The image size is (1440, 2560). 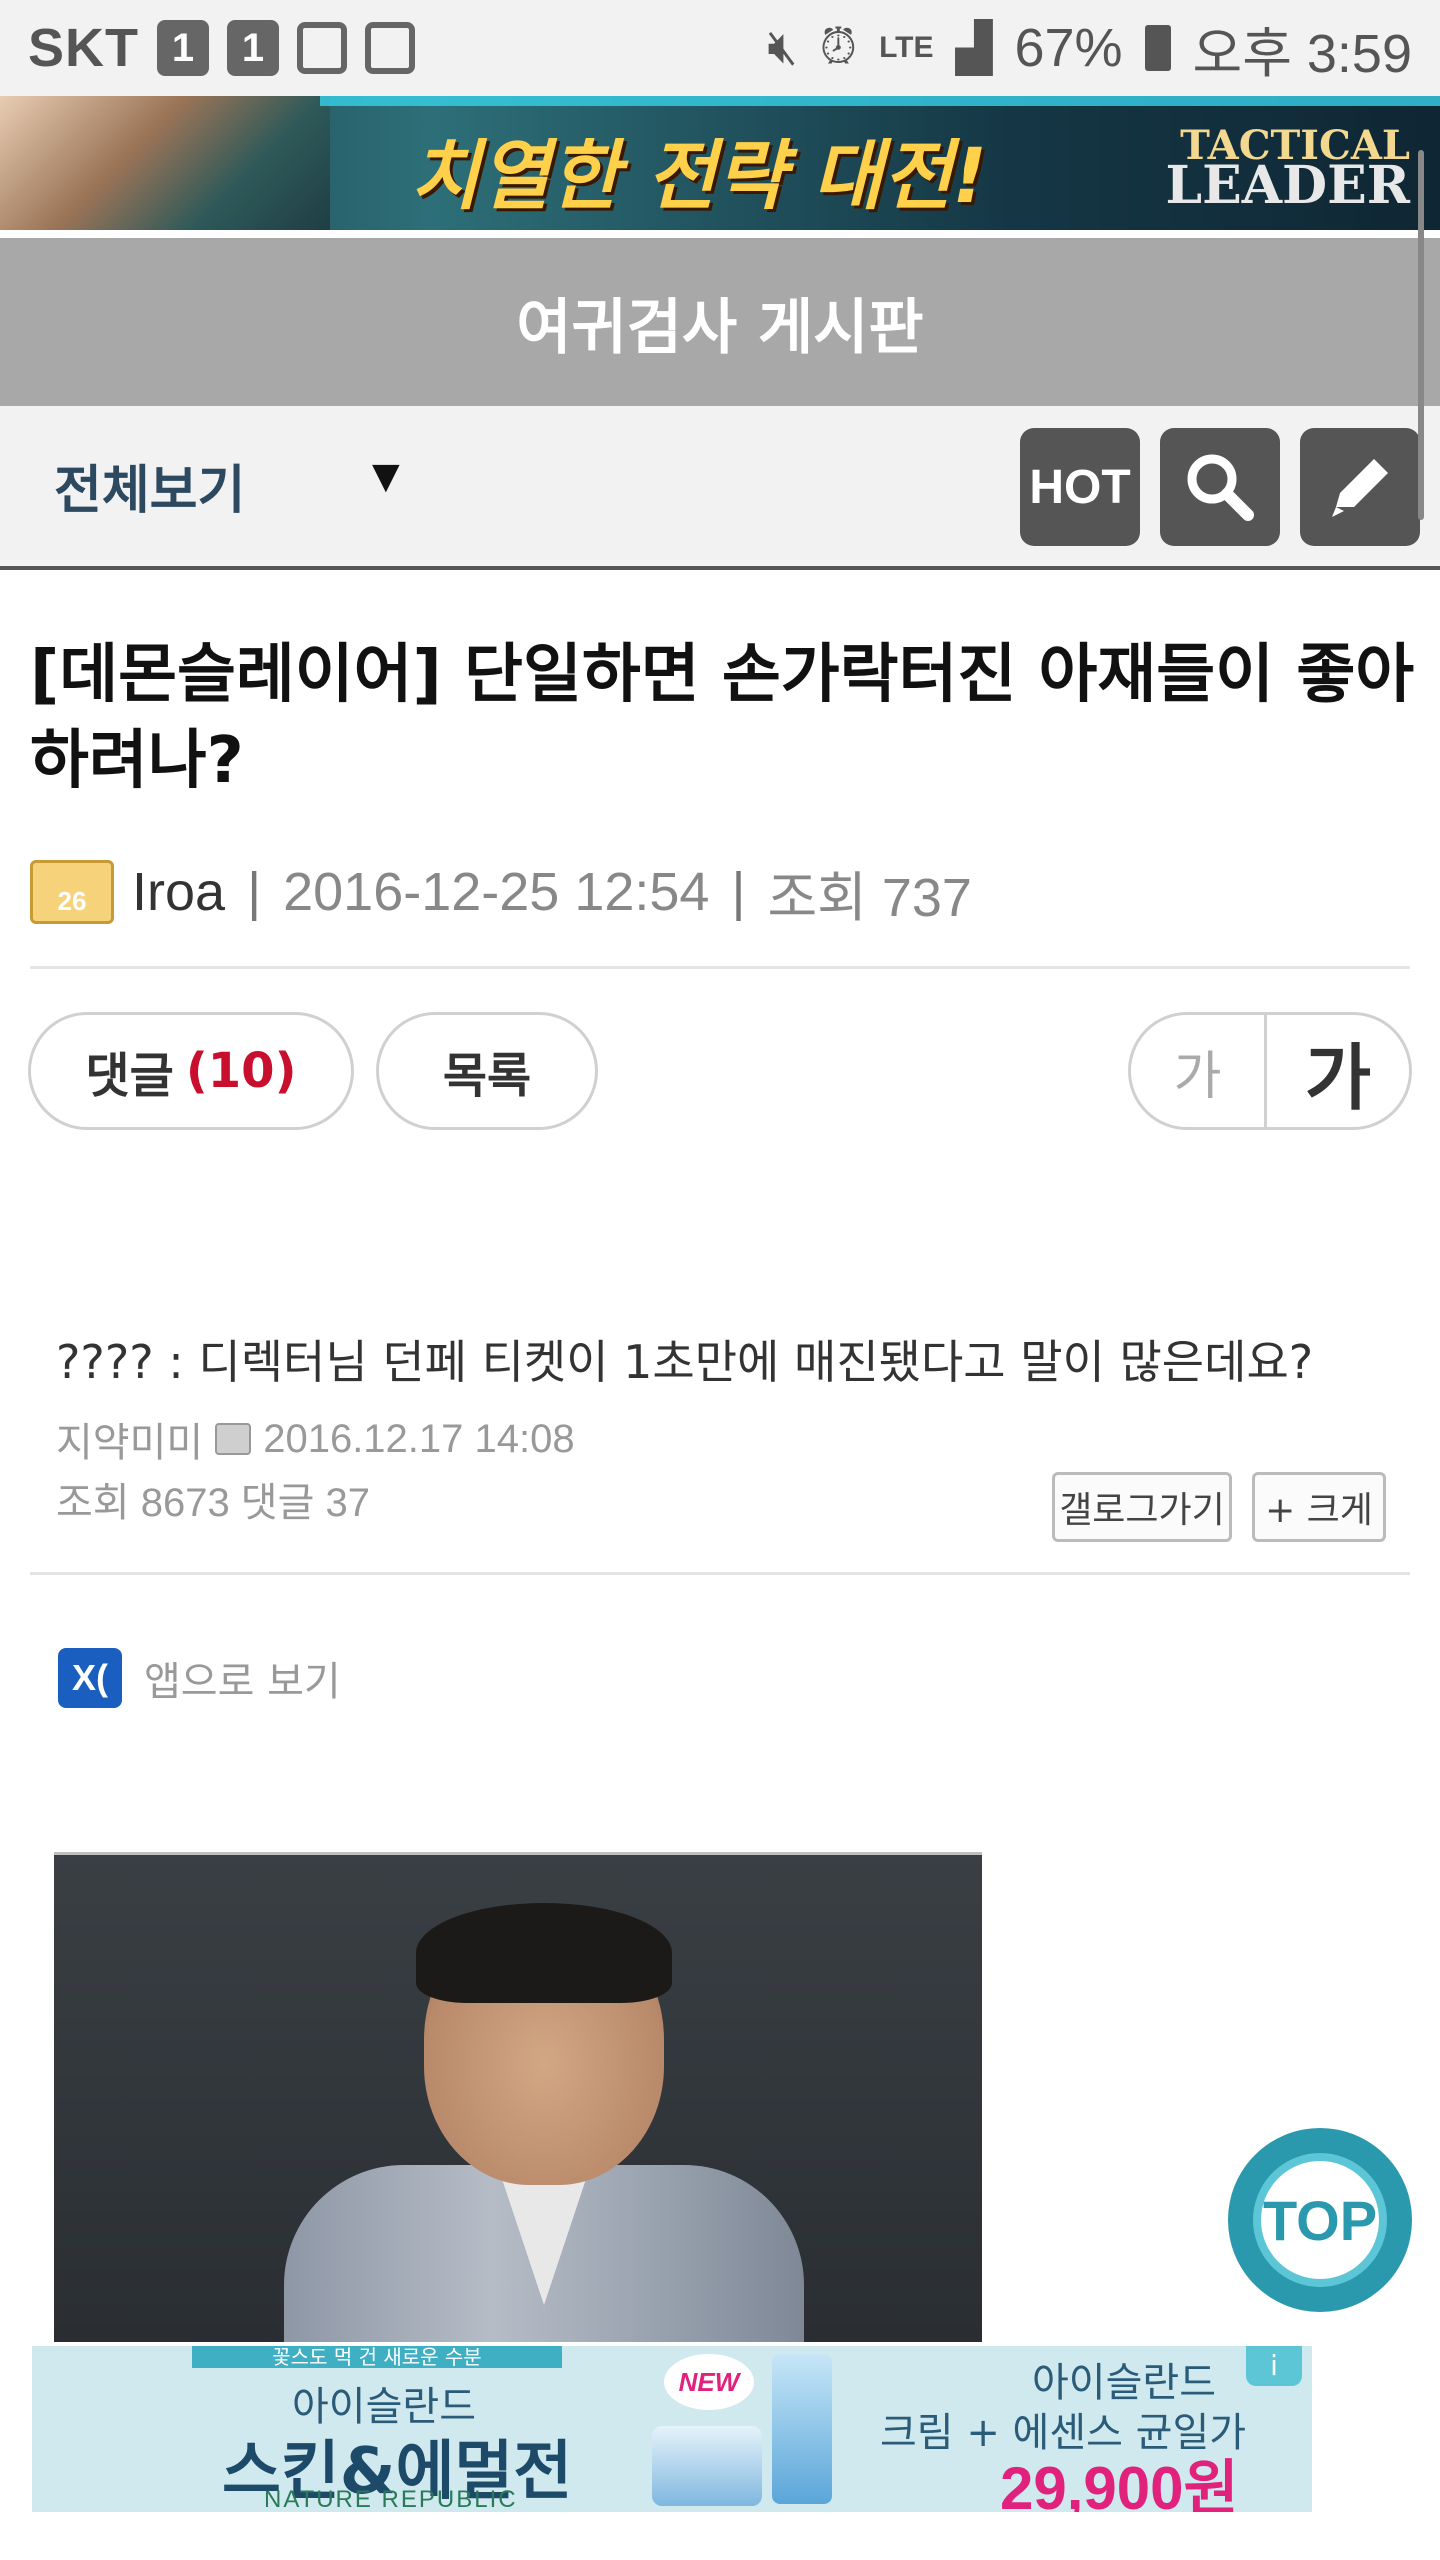 What do you see at coordinates (720, 48) in the screenshot?
I see `status-bar: SKT 1 1 🔇︎ ⏰︎ LTE ▟ 67% 오후 3:59` at bounding box center [720, 48].